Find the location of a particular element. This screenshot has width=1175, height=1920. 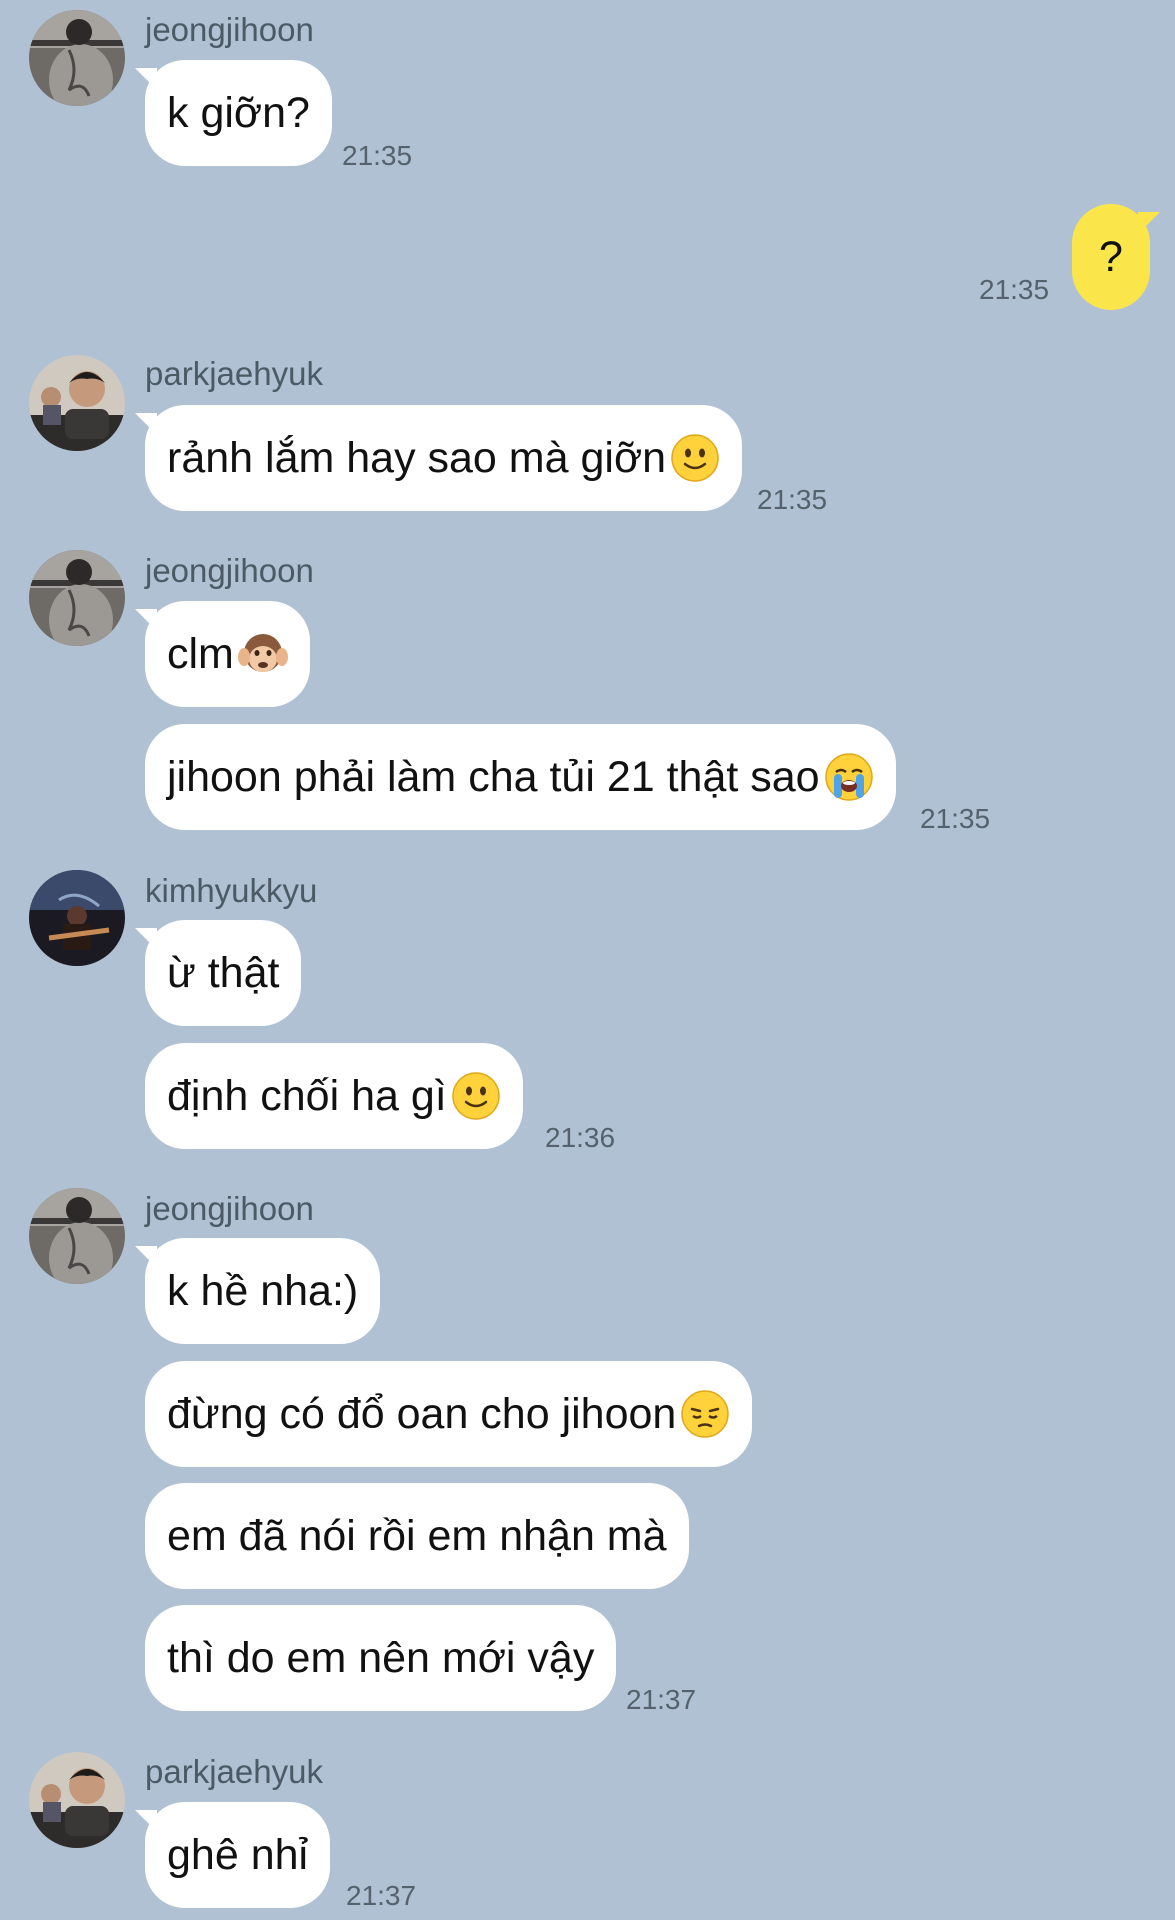

hear-no-evil-monkey-emoji is located at coordinates (263, 654).